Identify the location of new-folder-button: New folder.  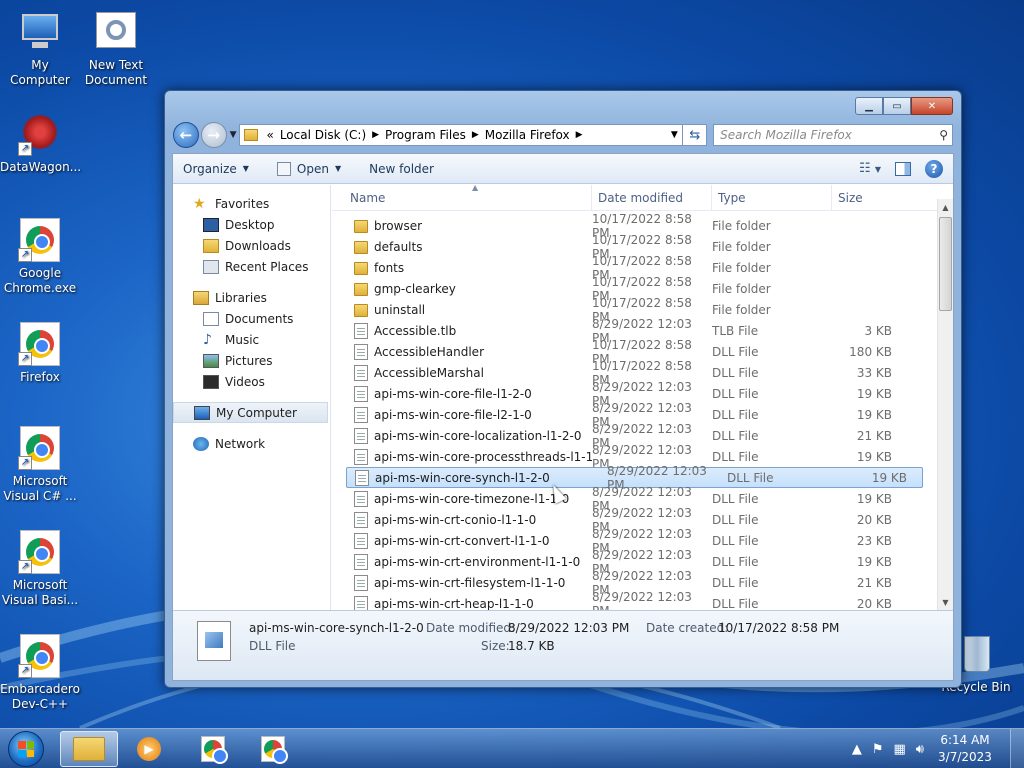
(401, 169).